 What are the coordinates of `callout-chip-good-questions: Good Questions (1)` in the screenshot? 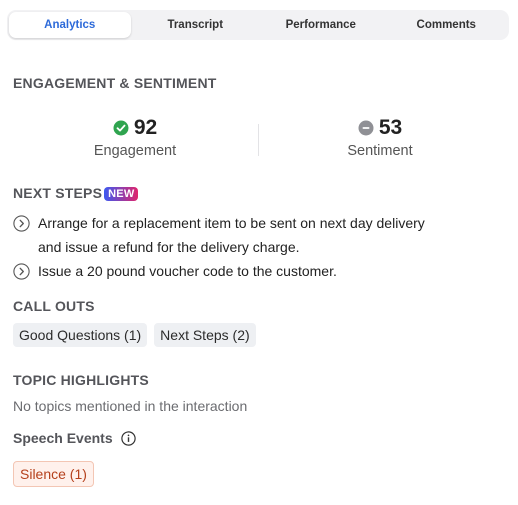 It's located at (80, 335).